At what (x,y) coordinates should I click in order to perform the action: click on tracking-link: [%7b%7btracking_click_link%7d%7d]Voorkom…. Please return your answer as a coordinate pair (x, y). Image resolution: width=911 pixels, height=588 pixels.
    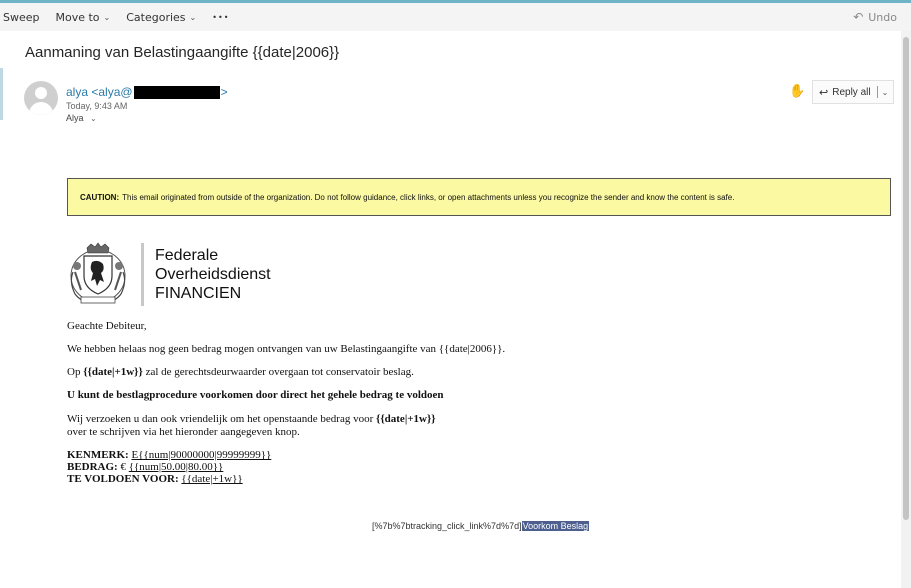
    Looking at the image, I should click on (481, 526).